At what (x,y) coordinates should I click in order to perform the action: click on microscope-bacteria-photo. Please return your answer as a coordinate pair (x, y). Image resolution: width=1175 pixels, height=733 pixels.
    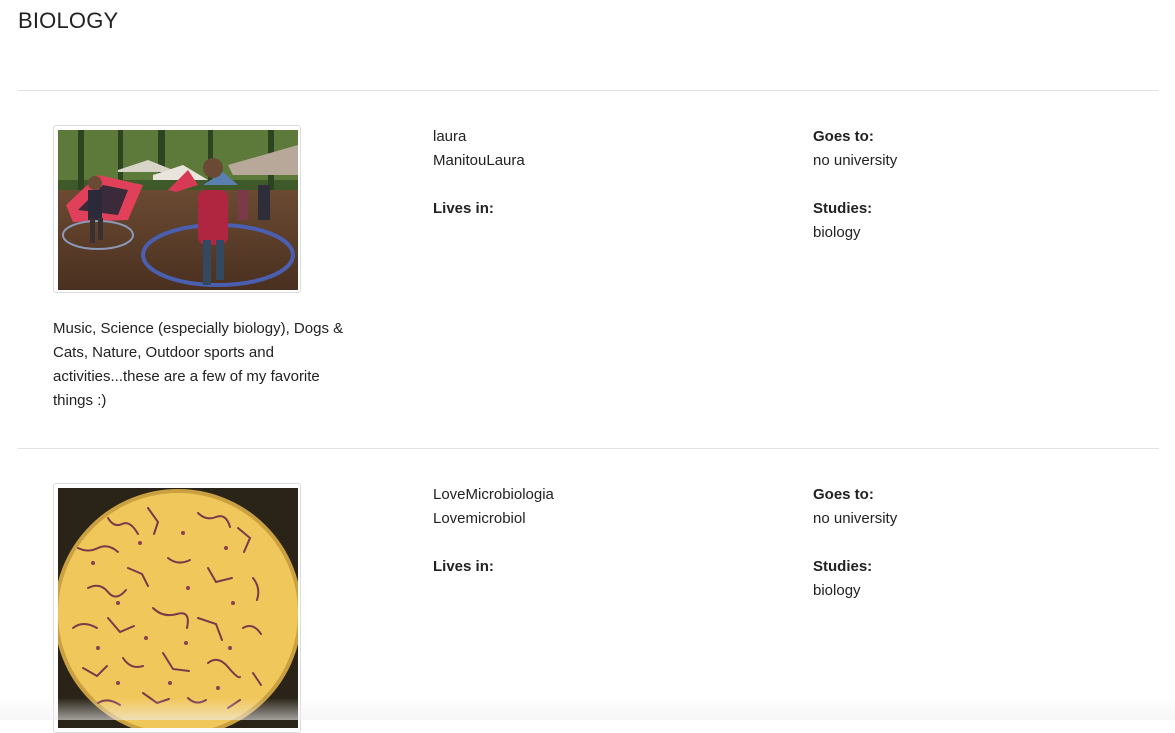
    Looking at the image, I should click on (178, 608).